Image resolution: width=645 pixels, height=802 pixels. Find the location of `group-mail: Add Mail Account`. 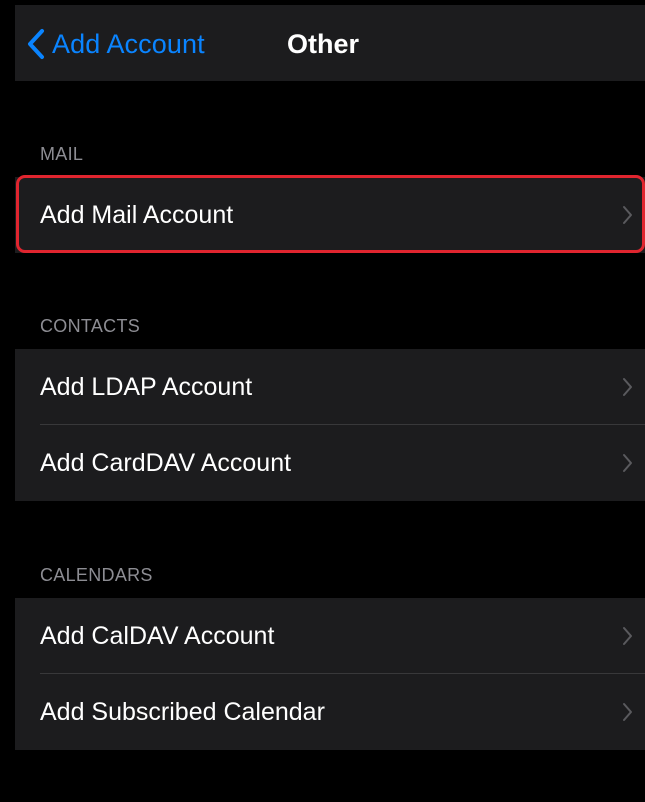

group-mail: Add Mail Account is located at coordinates (330, 215).